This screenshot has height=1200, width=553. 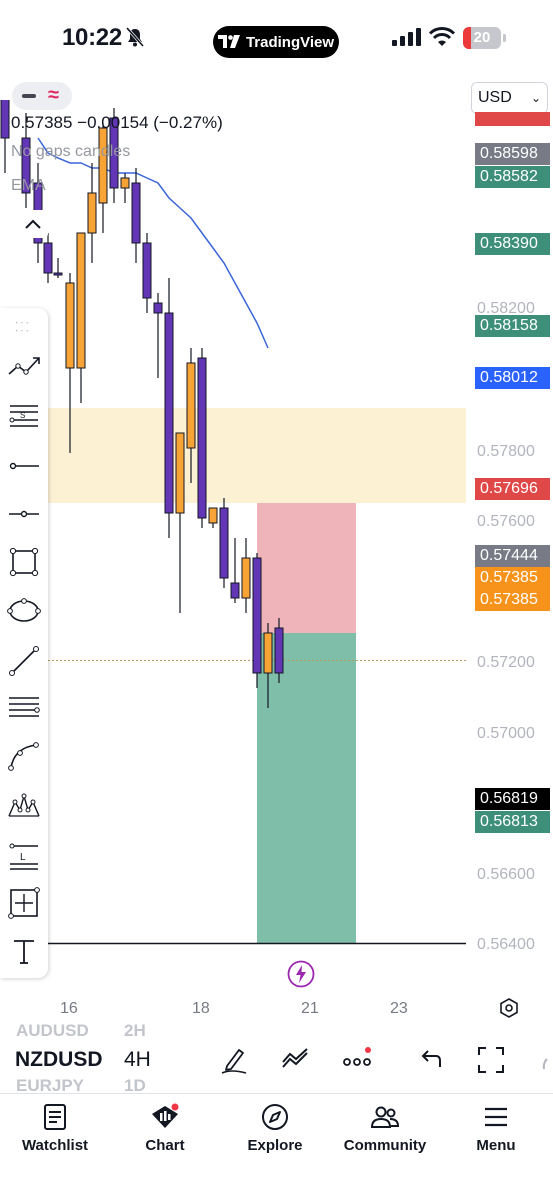 I want to click on horizontal-line-icon, so click(x=24, y=514).